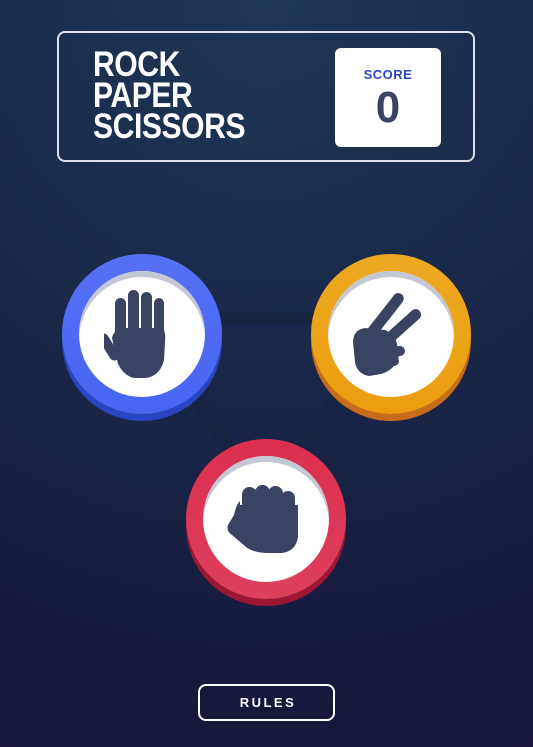 The width and height of the screenshot is (533, 747). Describe the element at coordinates (262, 519) in the screenshot. I see `rock-fist-icon` at that location.